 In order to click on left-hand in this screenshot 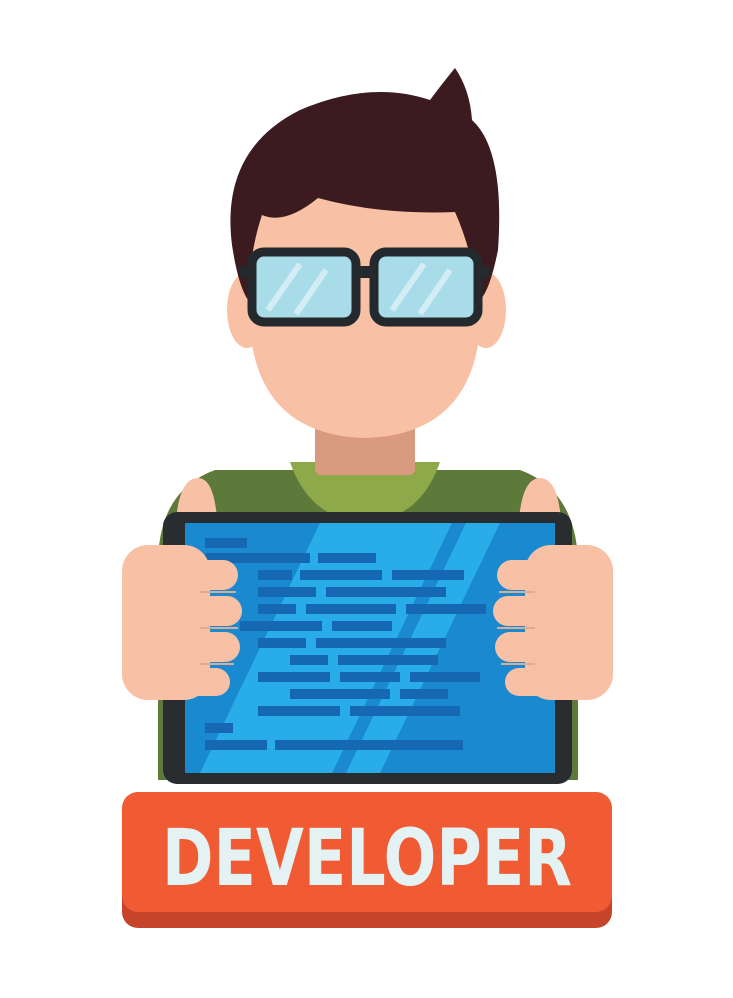, I will do `click(182, 622)`.